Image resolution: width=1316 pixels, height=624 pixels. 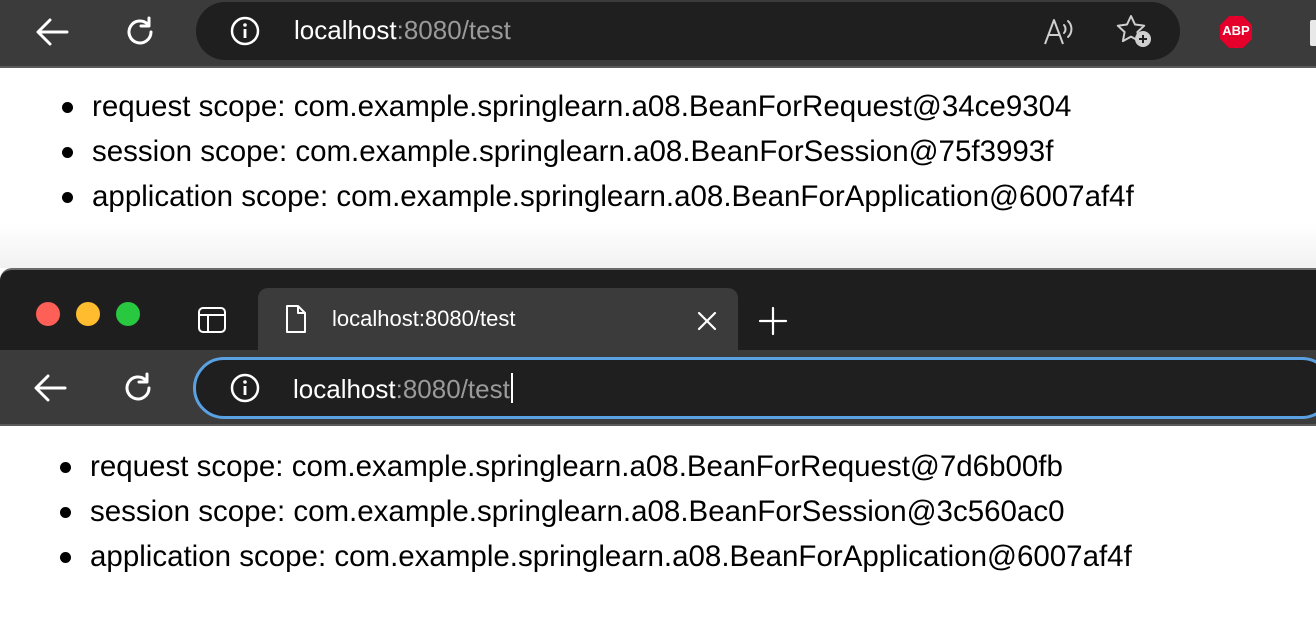 I want to click on add-favorite-icon, so click(x=1133, y=31).